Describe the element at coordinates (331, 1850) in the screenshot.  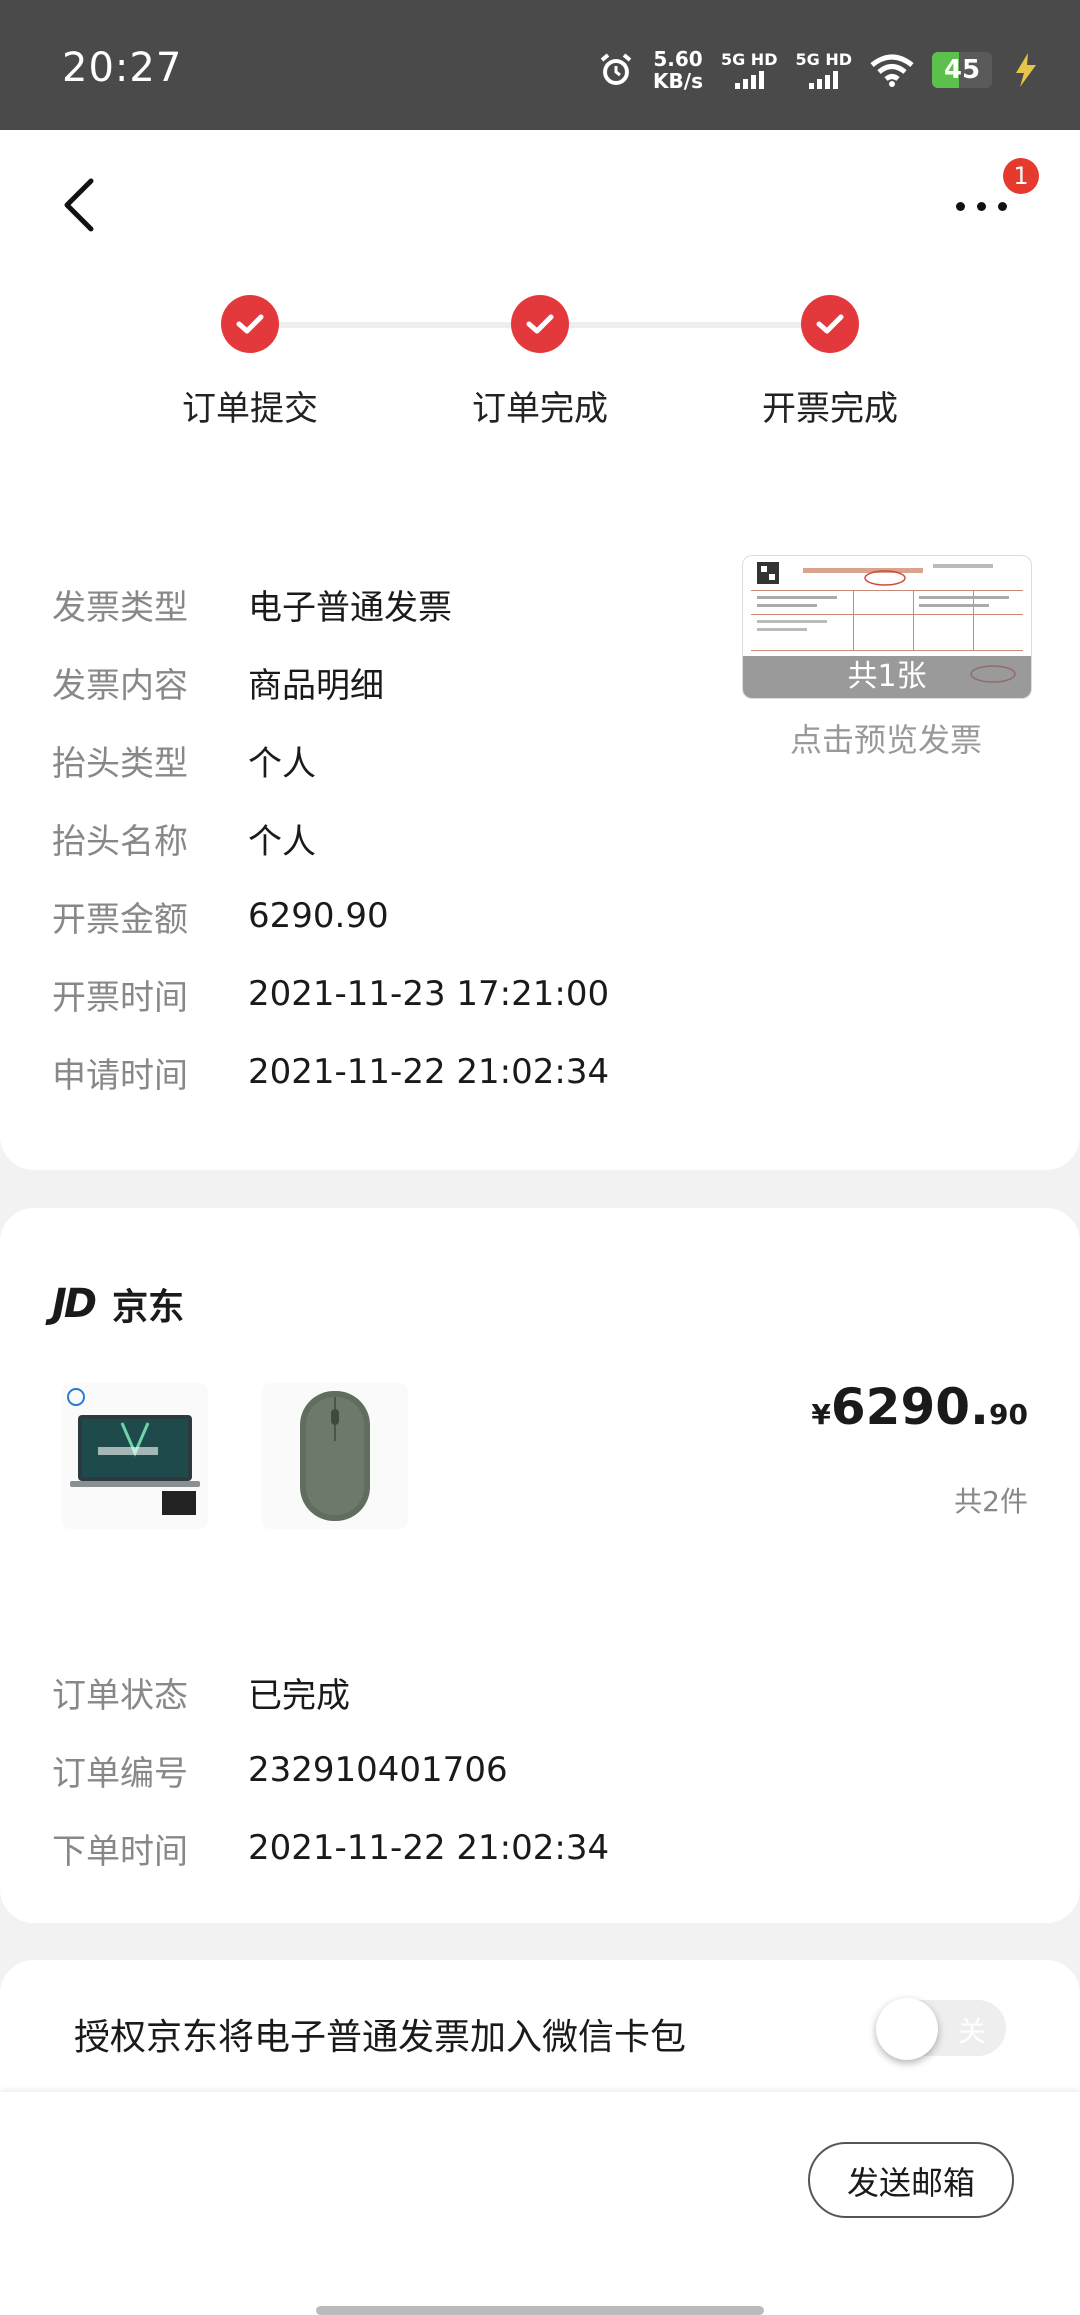
I see `order-time-row: 下单时间 2021-11-22 21:02:34` at that location.